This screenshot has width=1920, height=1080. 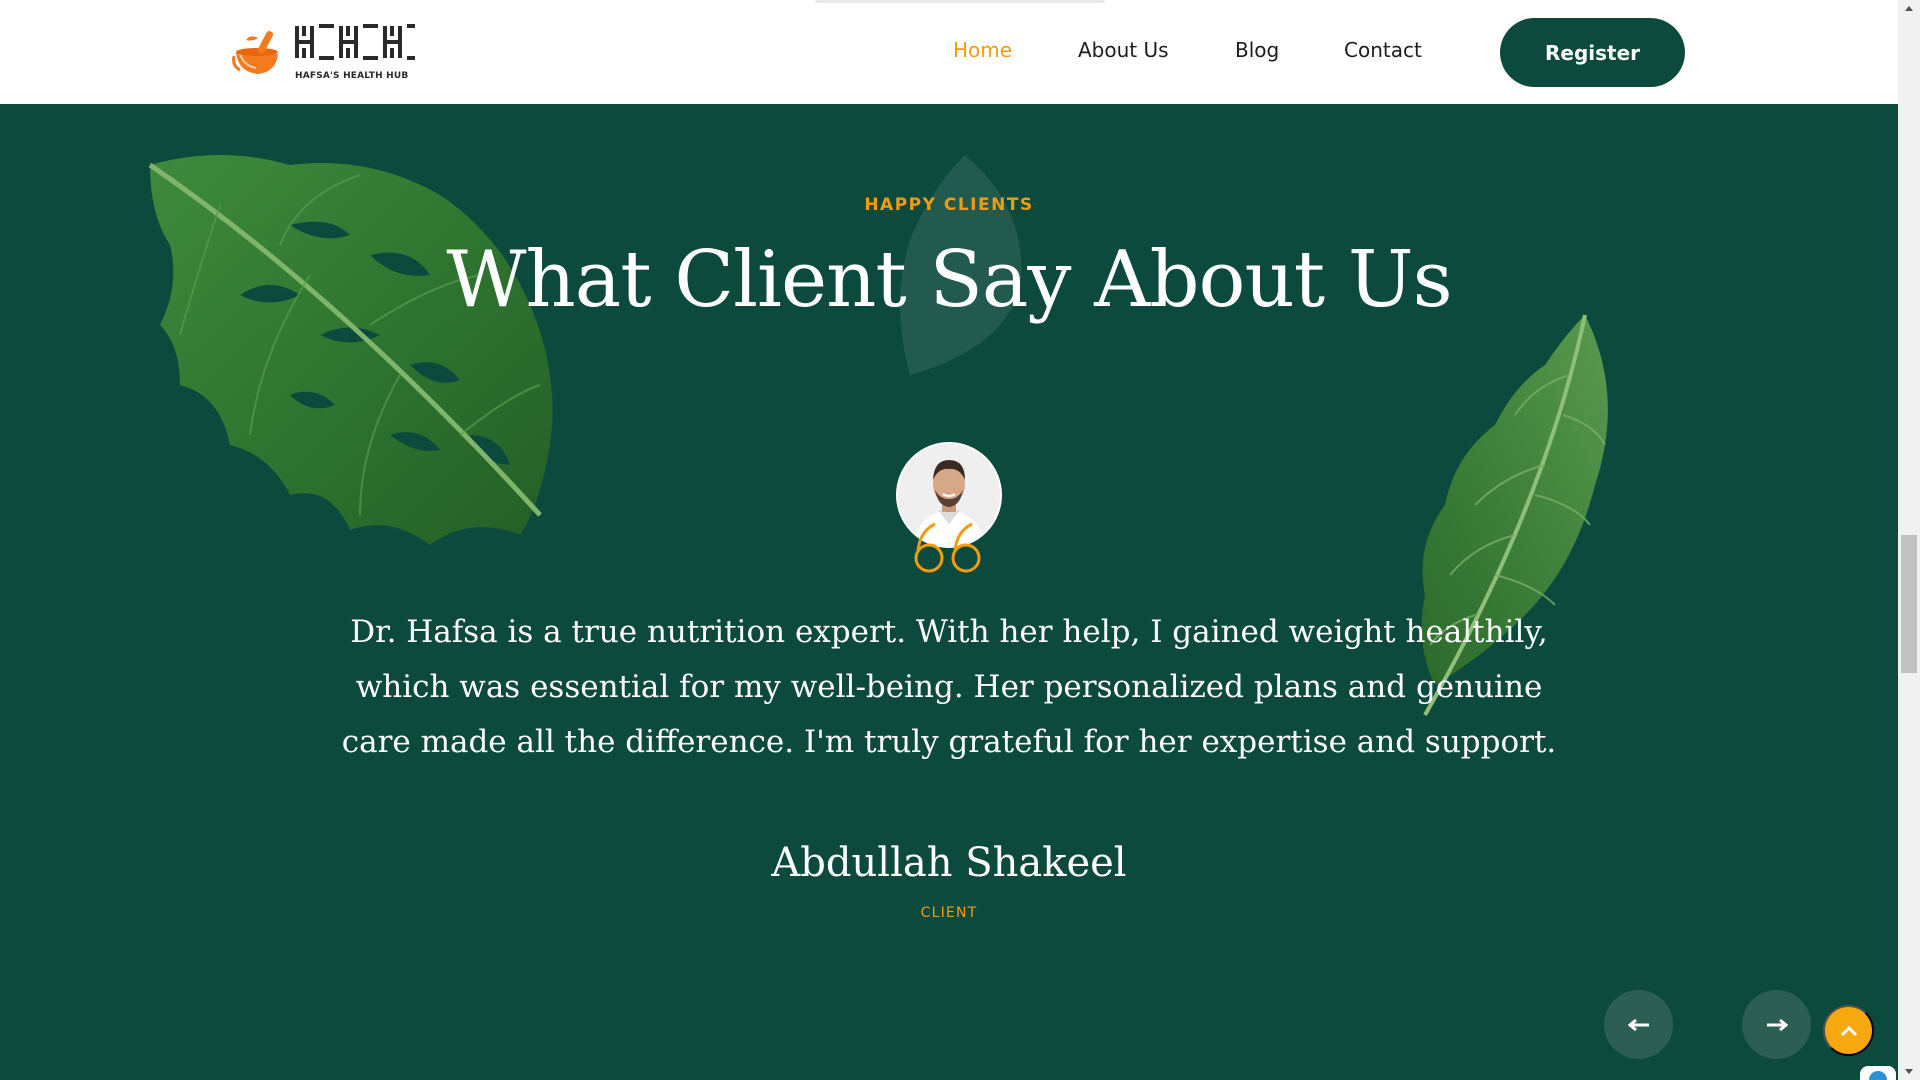 What do you see at coordinates (352, 76) in the screenshot?
I see `logo-tagline: HAFSA'S HEALTH HUB` at bounding box center [352, 76].